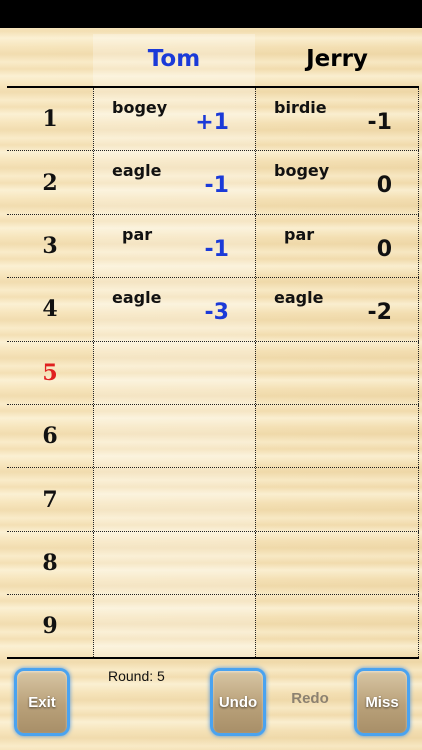 The height and width of the screenshot is (750, 422). I want to click on hole-number: 5, so click(50, 372).